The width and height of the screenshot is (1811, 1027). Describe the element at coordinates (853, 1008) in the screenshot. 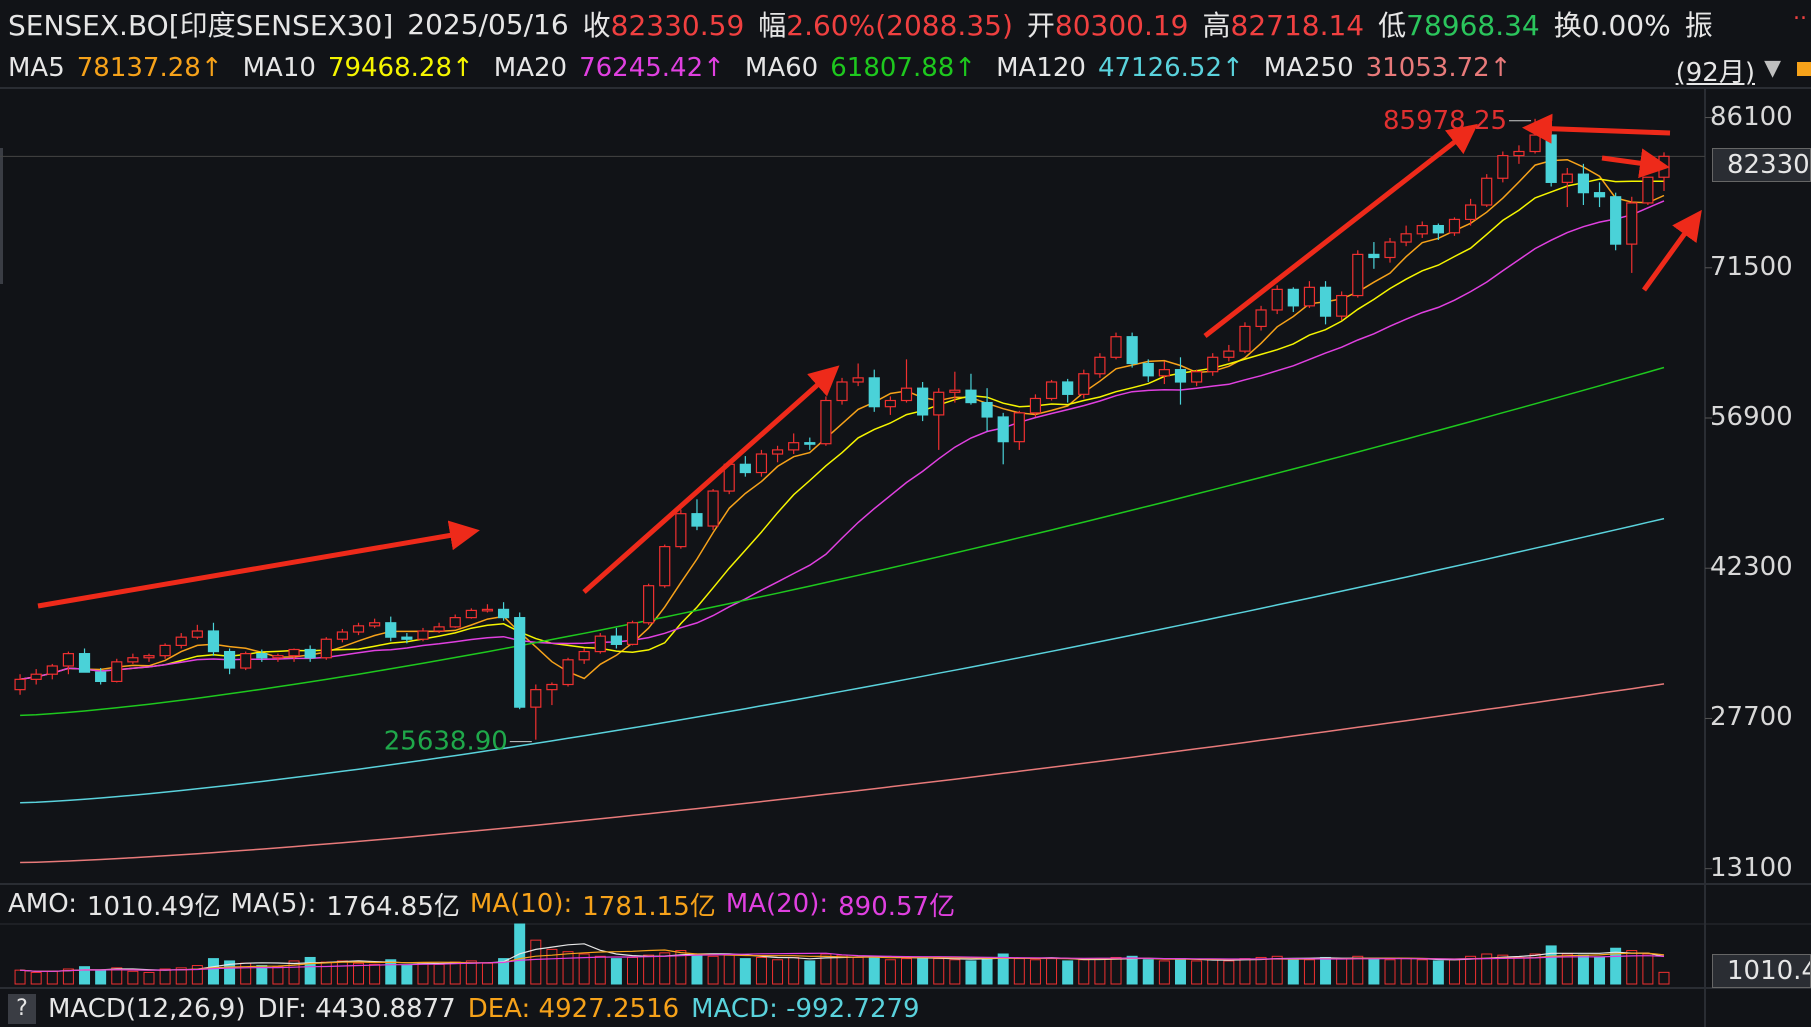

I see `macd-value: -992.7279` at that location.